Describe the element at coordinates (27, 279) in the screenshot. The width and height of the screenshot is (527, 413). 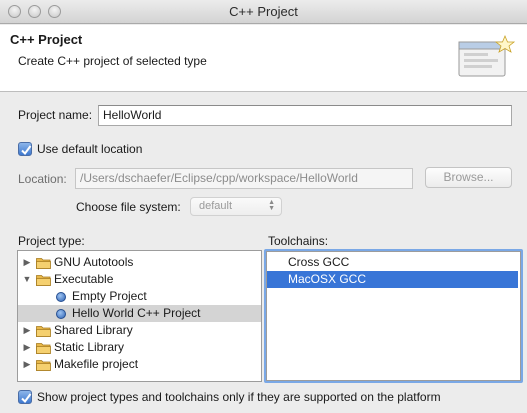
I see `disclosure-expanded-icon: ▼` at that location.